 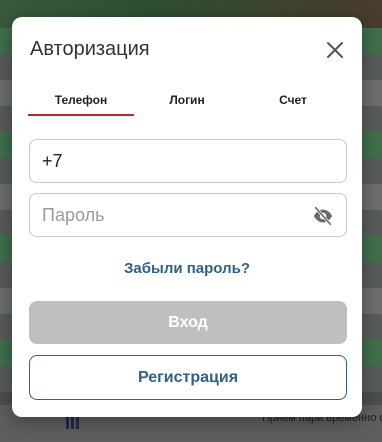 What do you see at coordinates (90, 49) in the screenshot?
I see `modal-title: Авторизация` at bounding box center [90, 49].